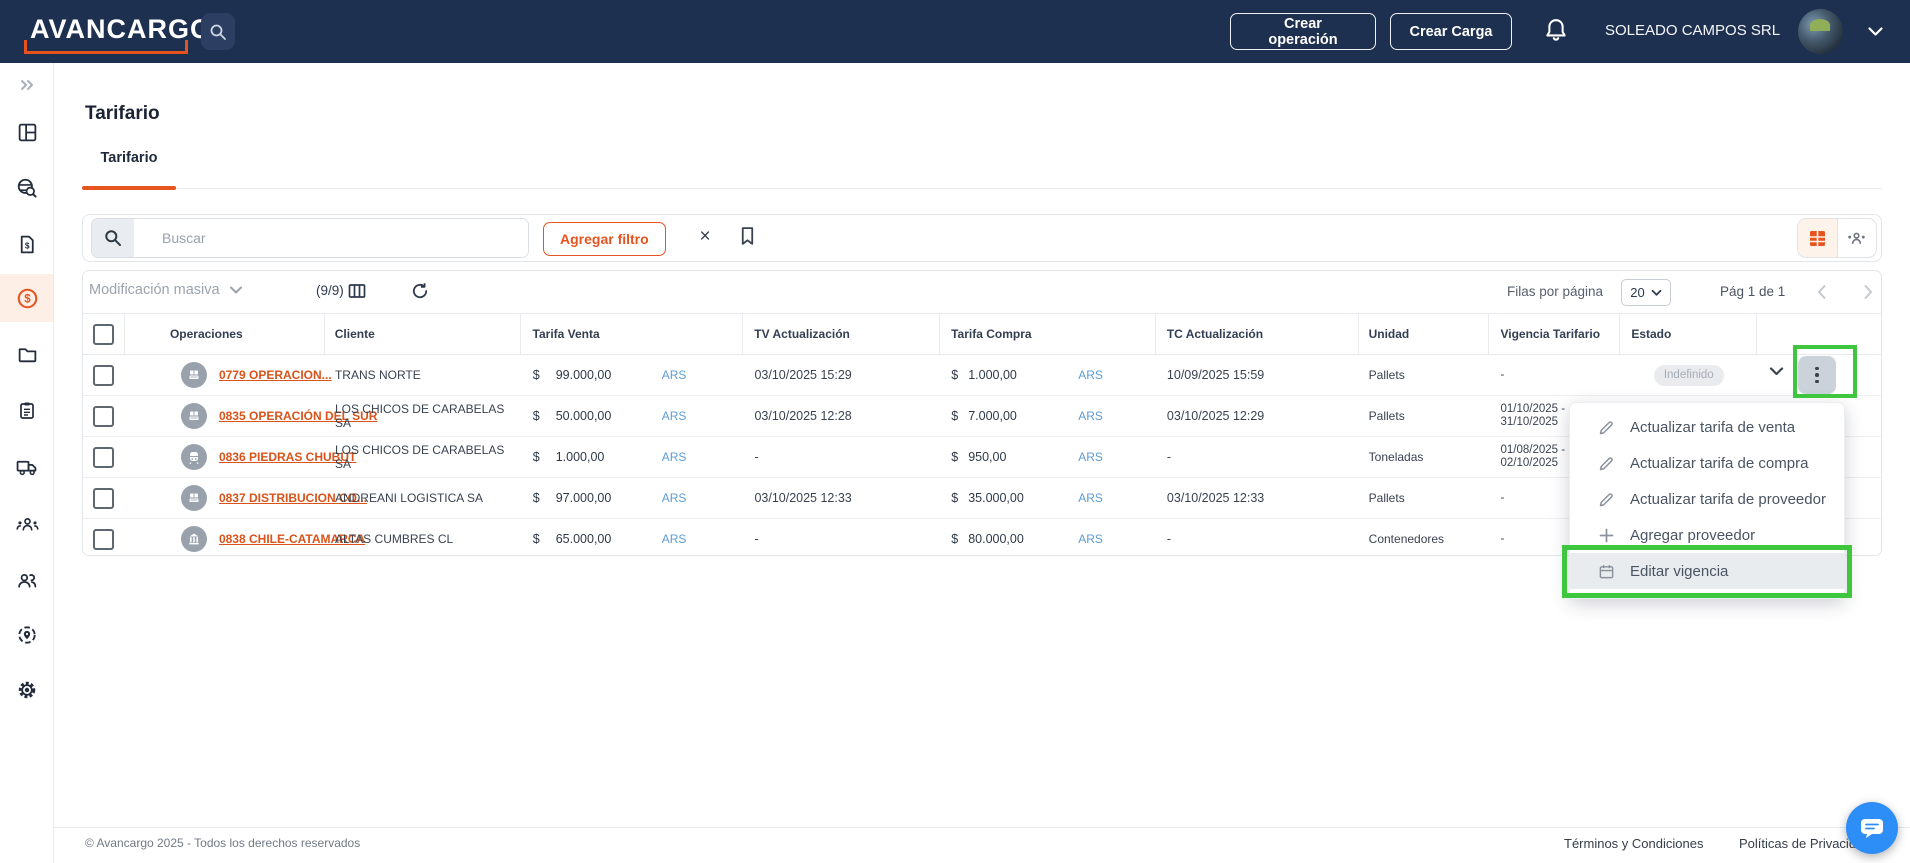 This screenshot has height=863, width=1910. What do you see at coordinates (1707, 535) in the screenshot?
I see `menu-item-agregar-proveedor: Agregar proveedor` at bounding box center [1707, 535].